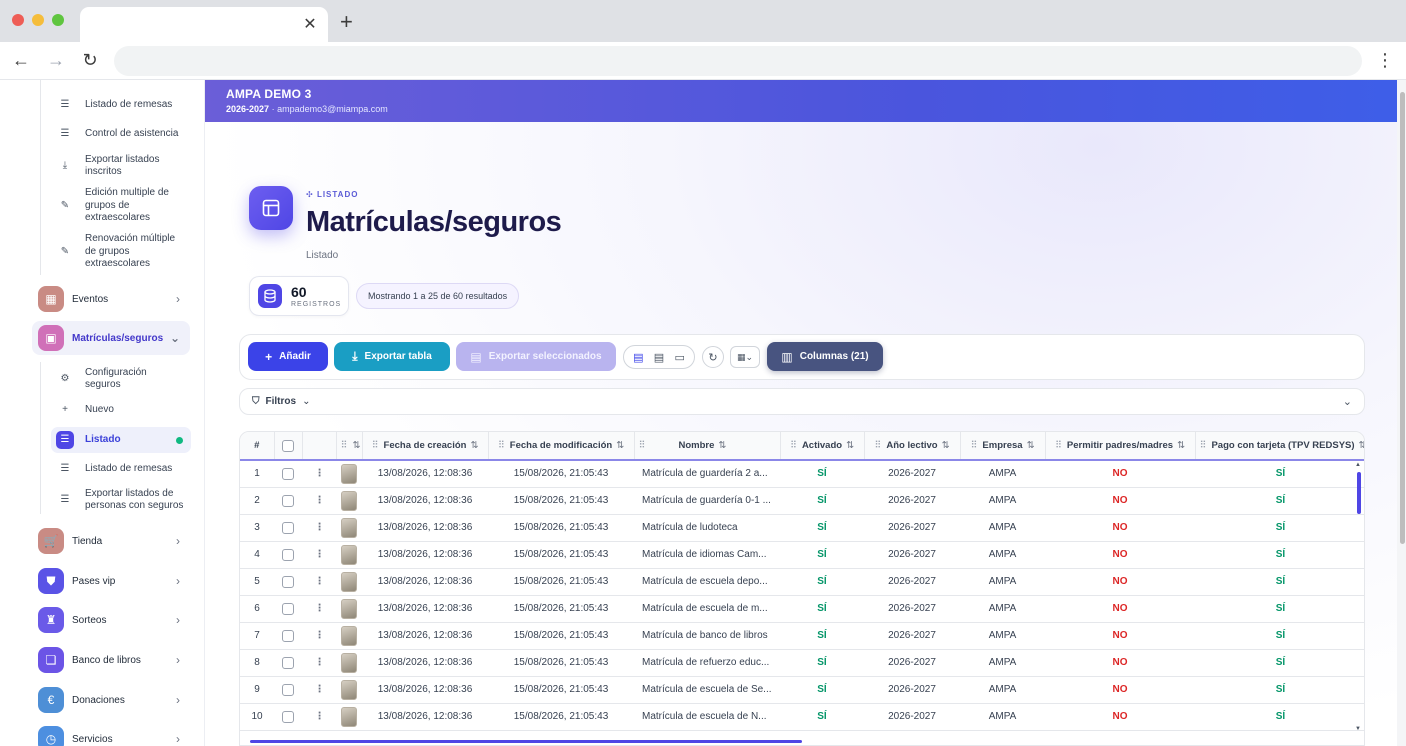  Describe the element at coordinates (111, 338) in the screenshot. I see `sidebar-item-matriculas: ▣ Matrículas/seguros ⌄` at that location.